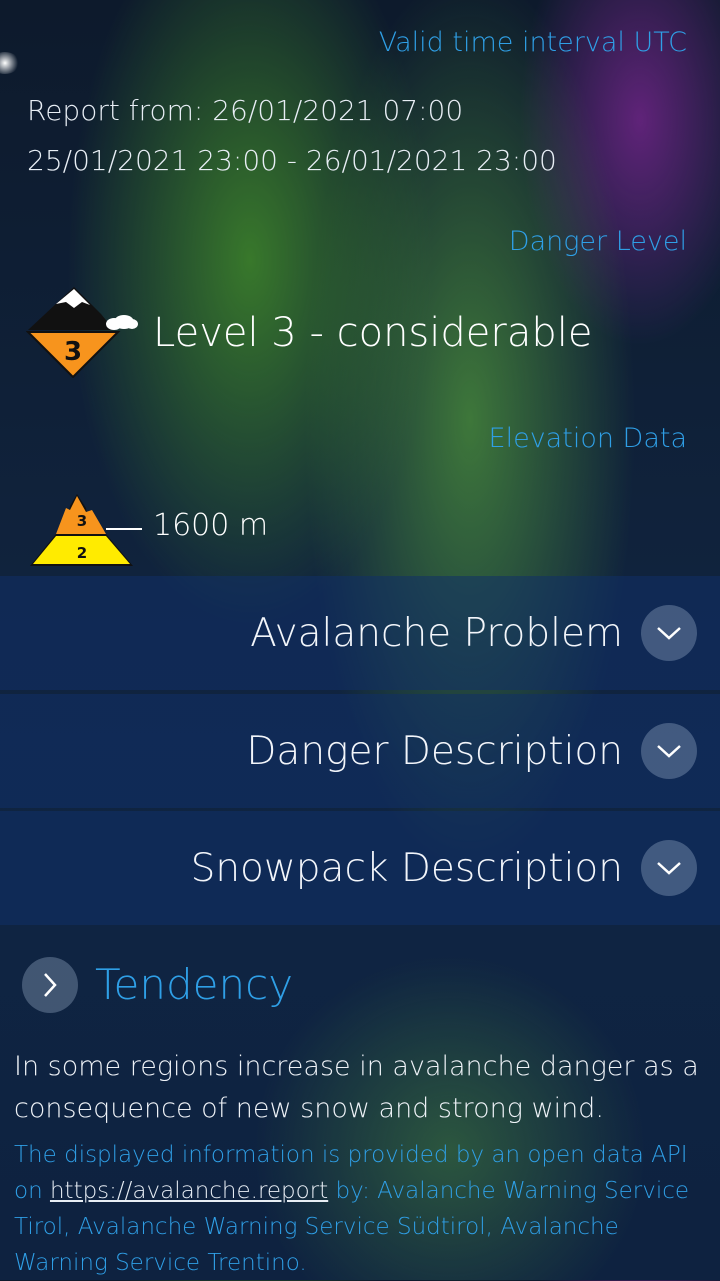 Image resolution: width=720 pixels, height=1281 pixels. Describe the element at coordinates (597, 241) in the screenshot. I see `danger-level-label: Danger Level` at that location.